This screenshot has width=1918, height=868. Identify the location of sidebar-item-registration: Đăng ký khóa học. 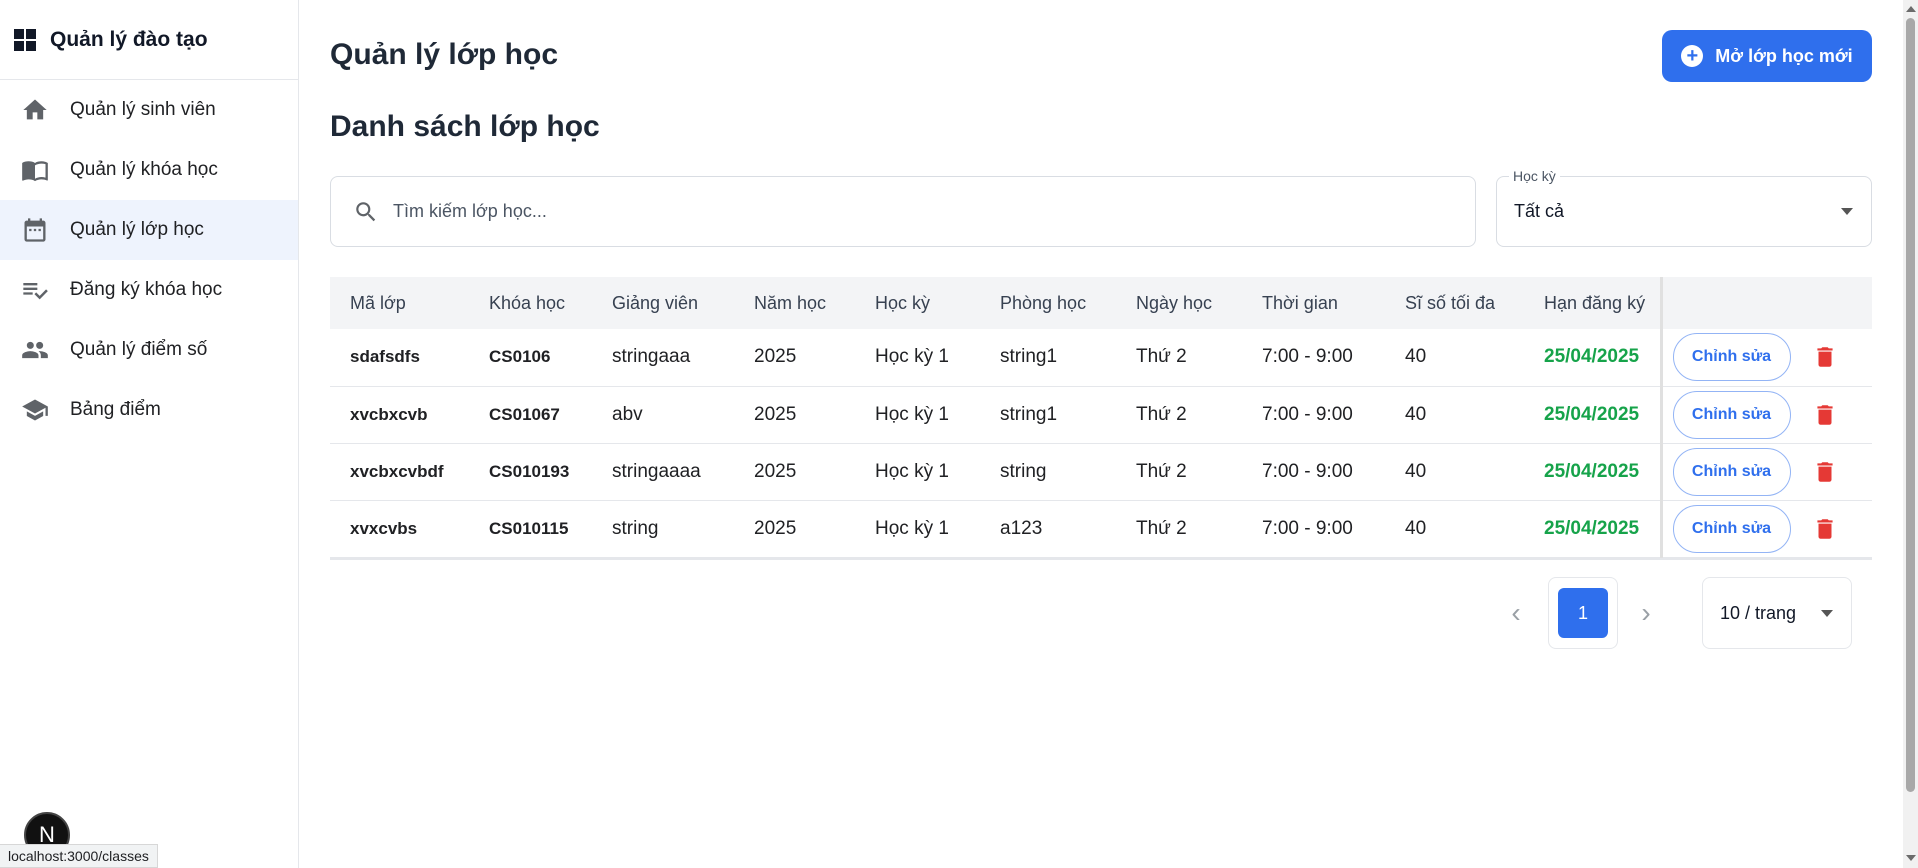
(149, 290).